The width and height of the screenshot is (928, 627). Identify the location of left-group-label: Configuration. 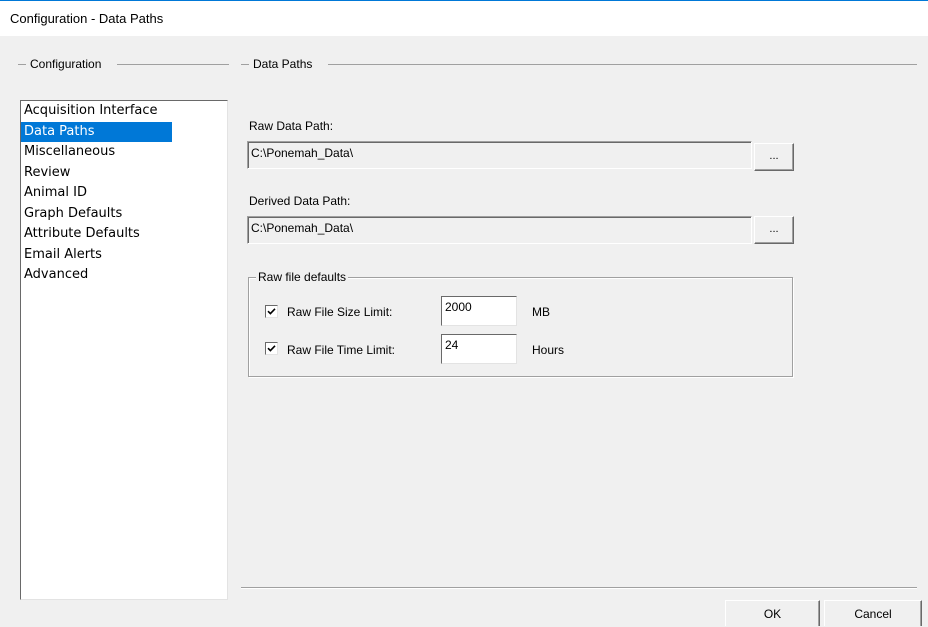
(66, 64).